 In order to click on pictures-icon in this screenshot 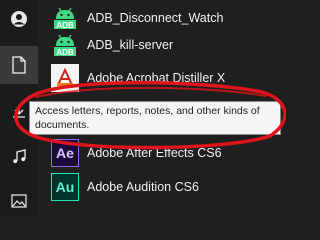, I will do `click(19, 201)`.